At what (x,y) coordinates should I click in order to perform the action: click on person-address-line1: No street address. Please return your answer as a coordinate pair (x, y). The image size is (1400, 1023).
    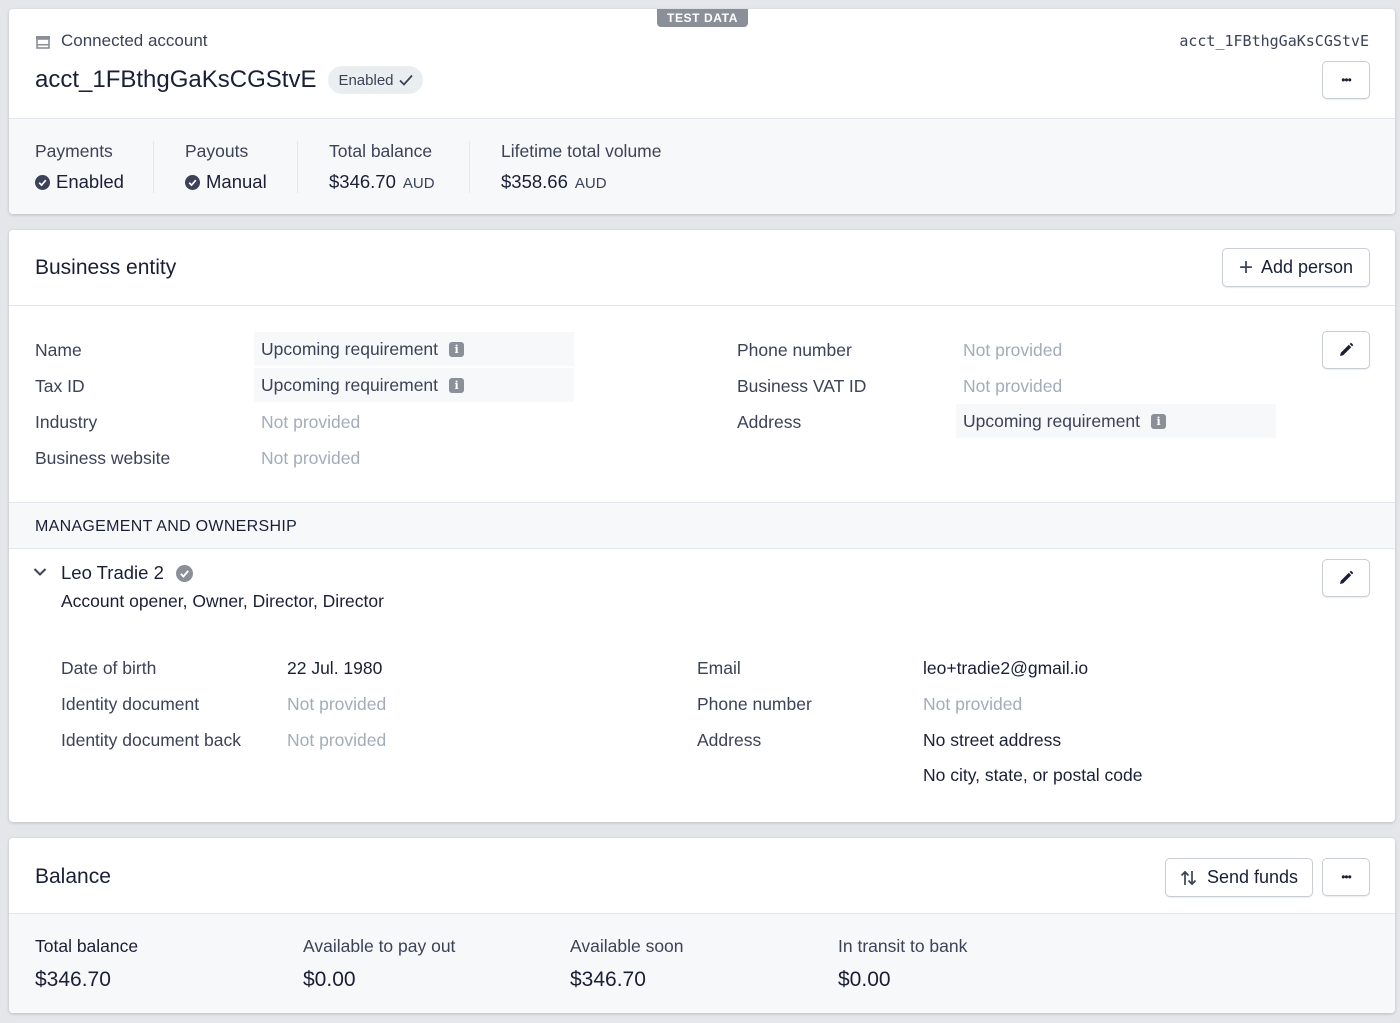
    Looking at the image, I should click on (992, 740).